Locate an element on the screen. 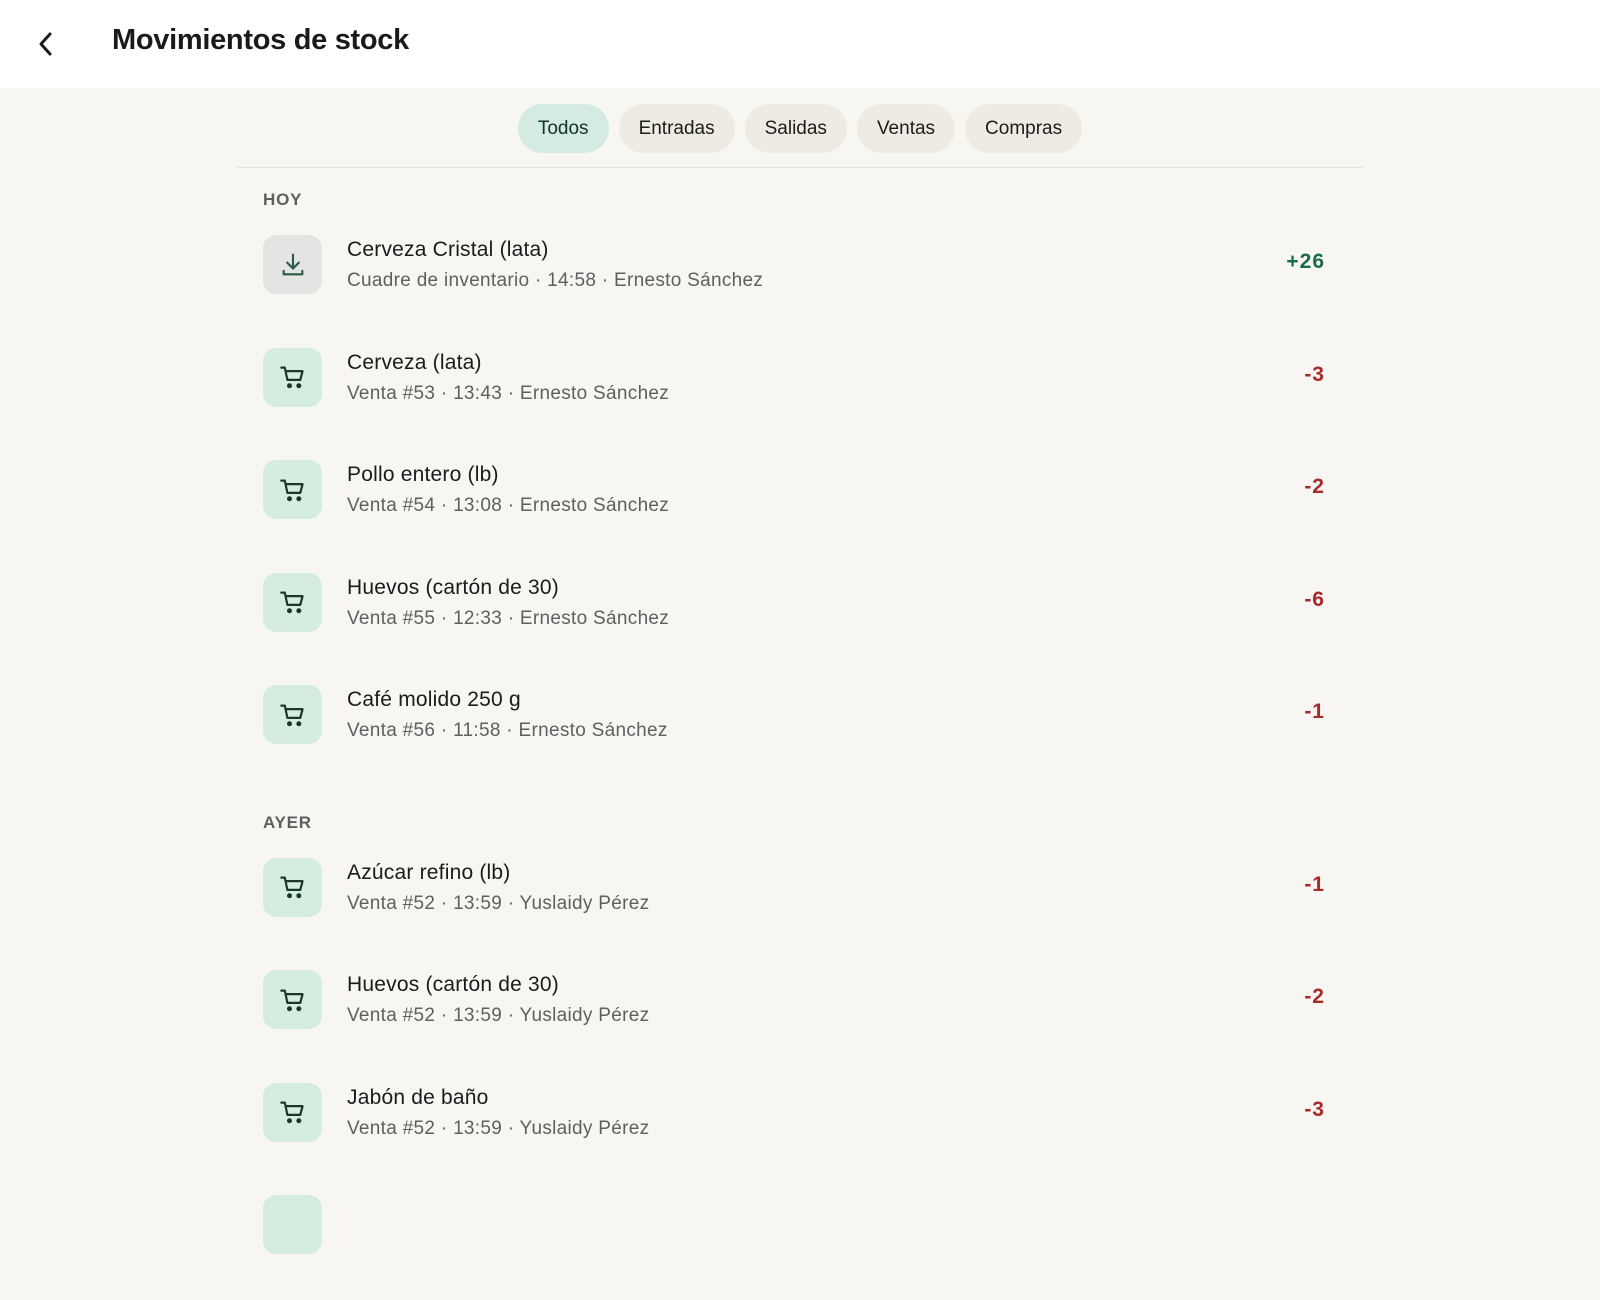 This screenshot has height=1300, width=1600. product-name: Jabón de baño is located at coordinates (418, 1097).